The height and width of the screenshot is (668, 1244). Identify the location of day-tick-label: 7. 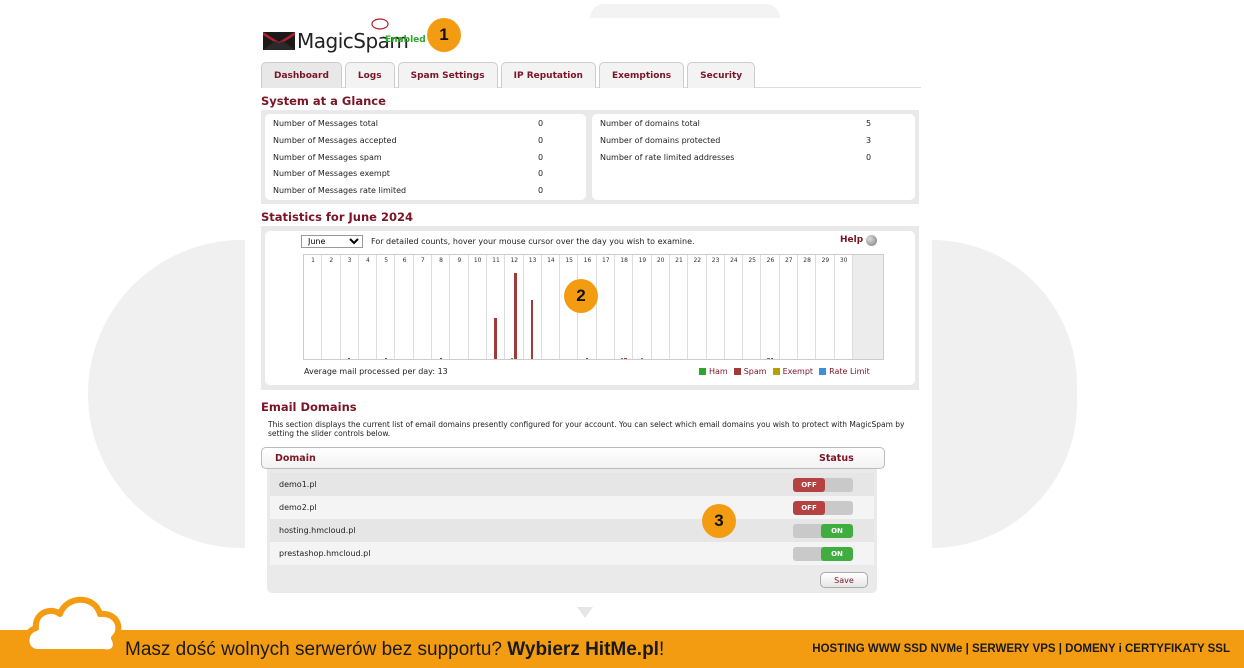
(422, 260).